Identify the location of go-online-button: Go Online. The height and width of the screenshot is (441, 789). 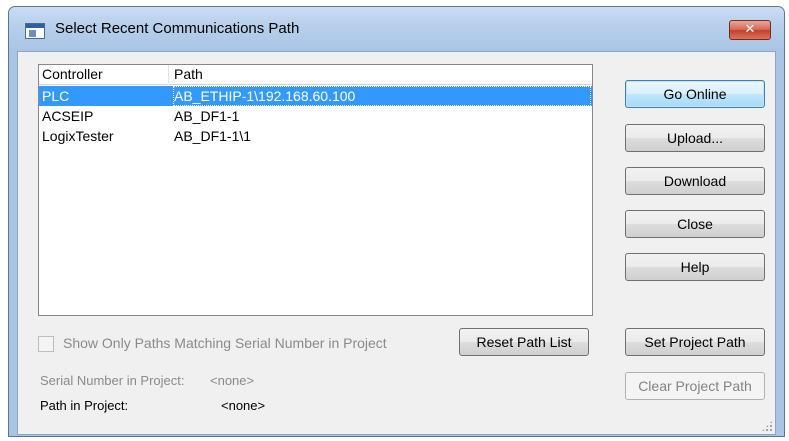
(695, 94).